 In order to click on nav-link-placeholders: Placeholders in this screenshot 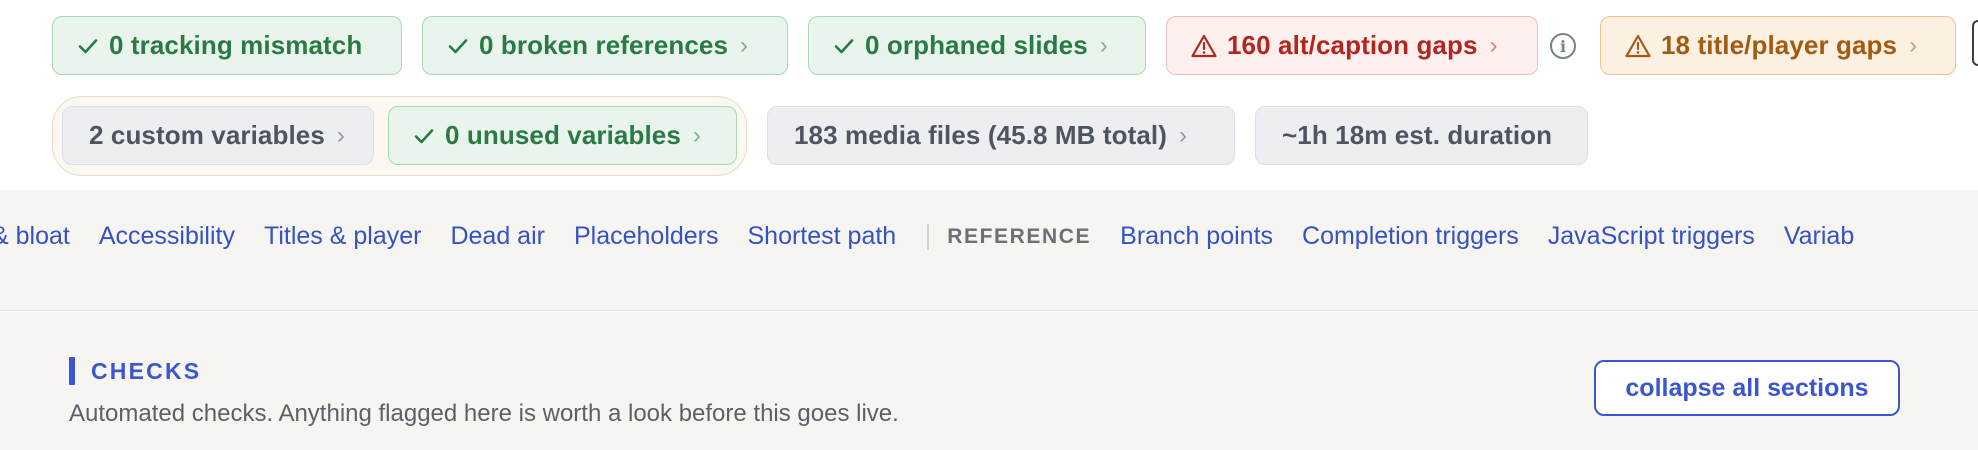, I will do `click(646, 236)`.